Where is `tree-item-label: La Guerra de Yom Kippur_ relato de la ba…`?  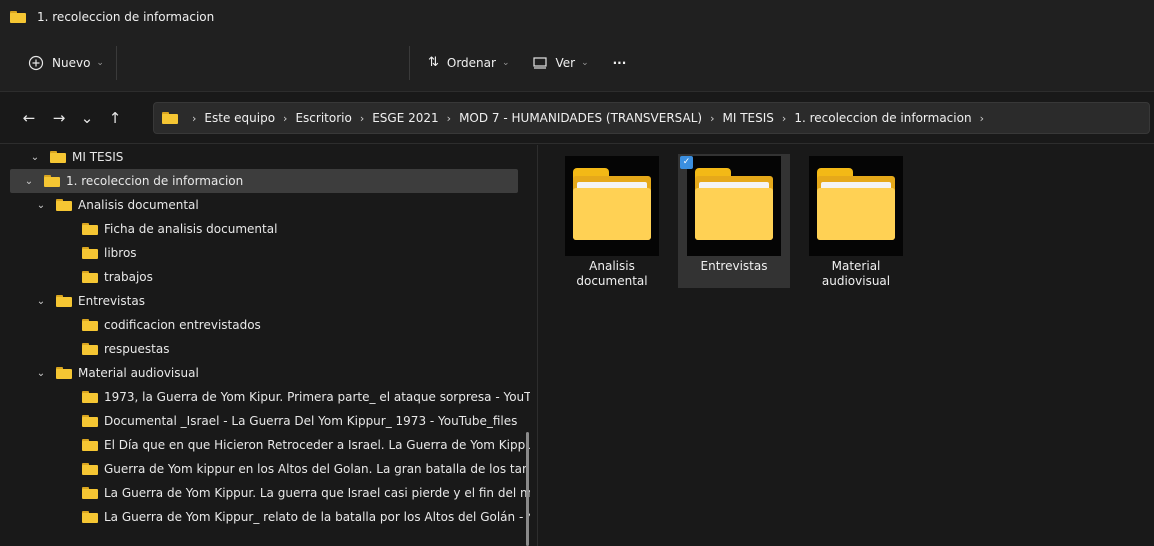
tree-item-label: La Guerra de Yom Kippur_ relato de la ba… is located at coordinates (317, 517).